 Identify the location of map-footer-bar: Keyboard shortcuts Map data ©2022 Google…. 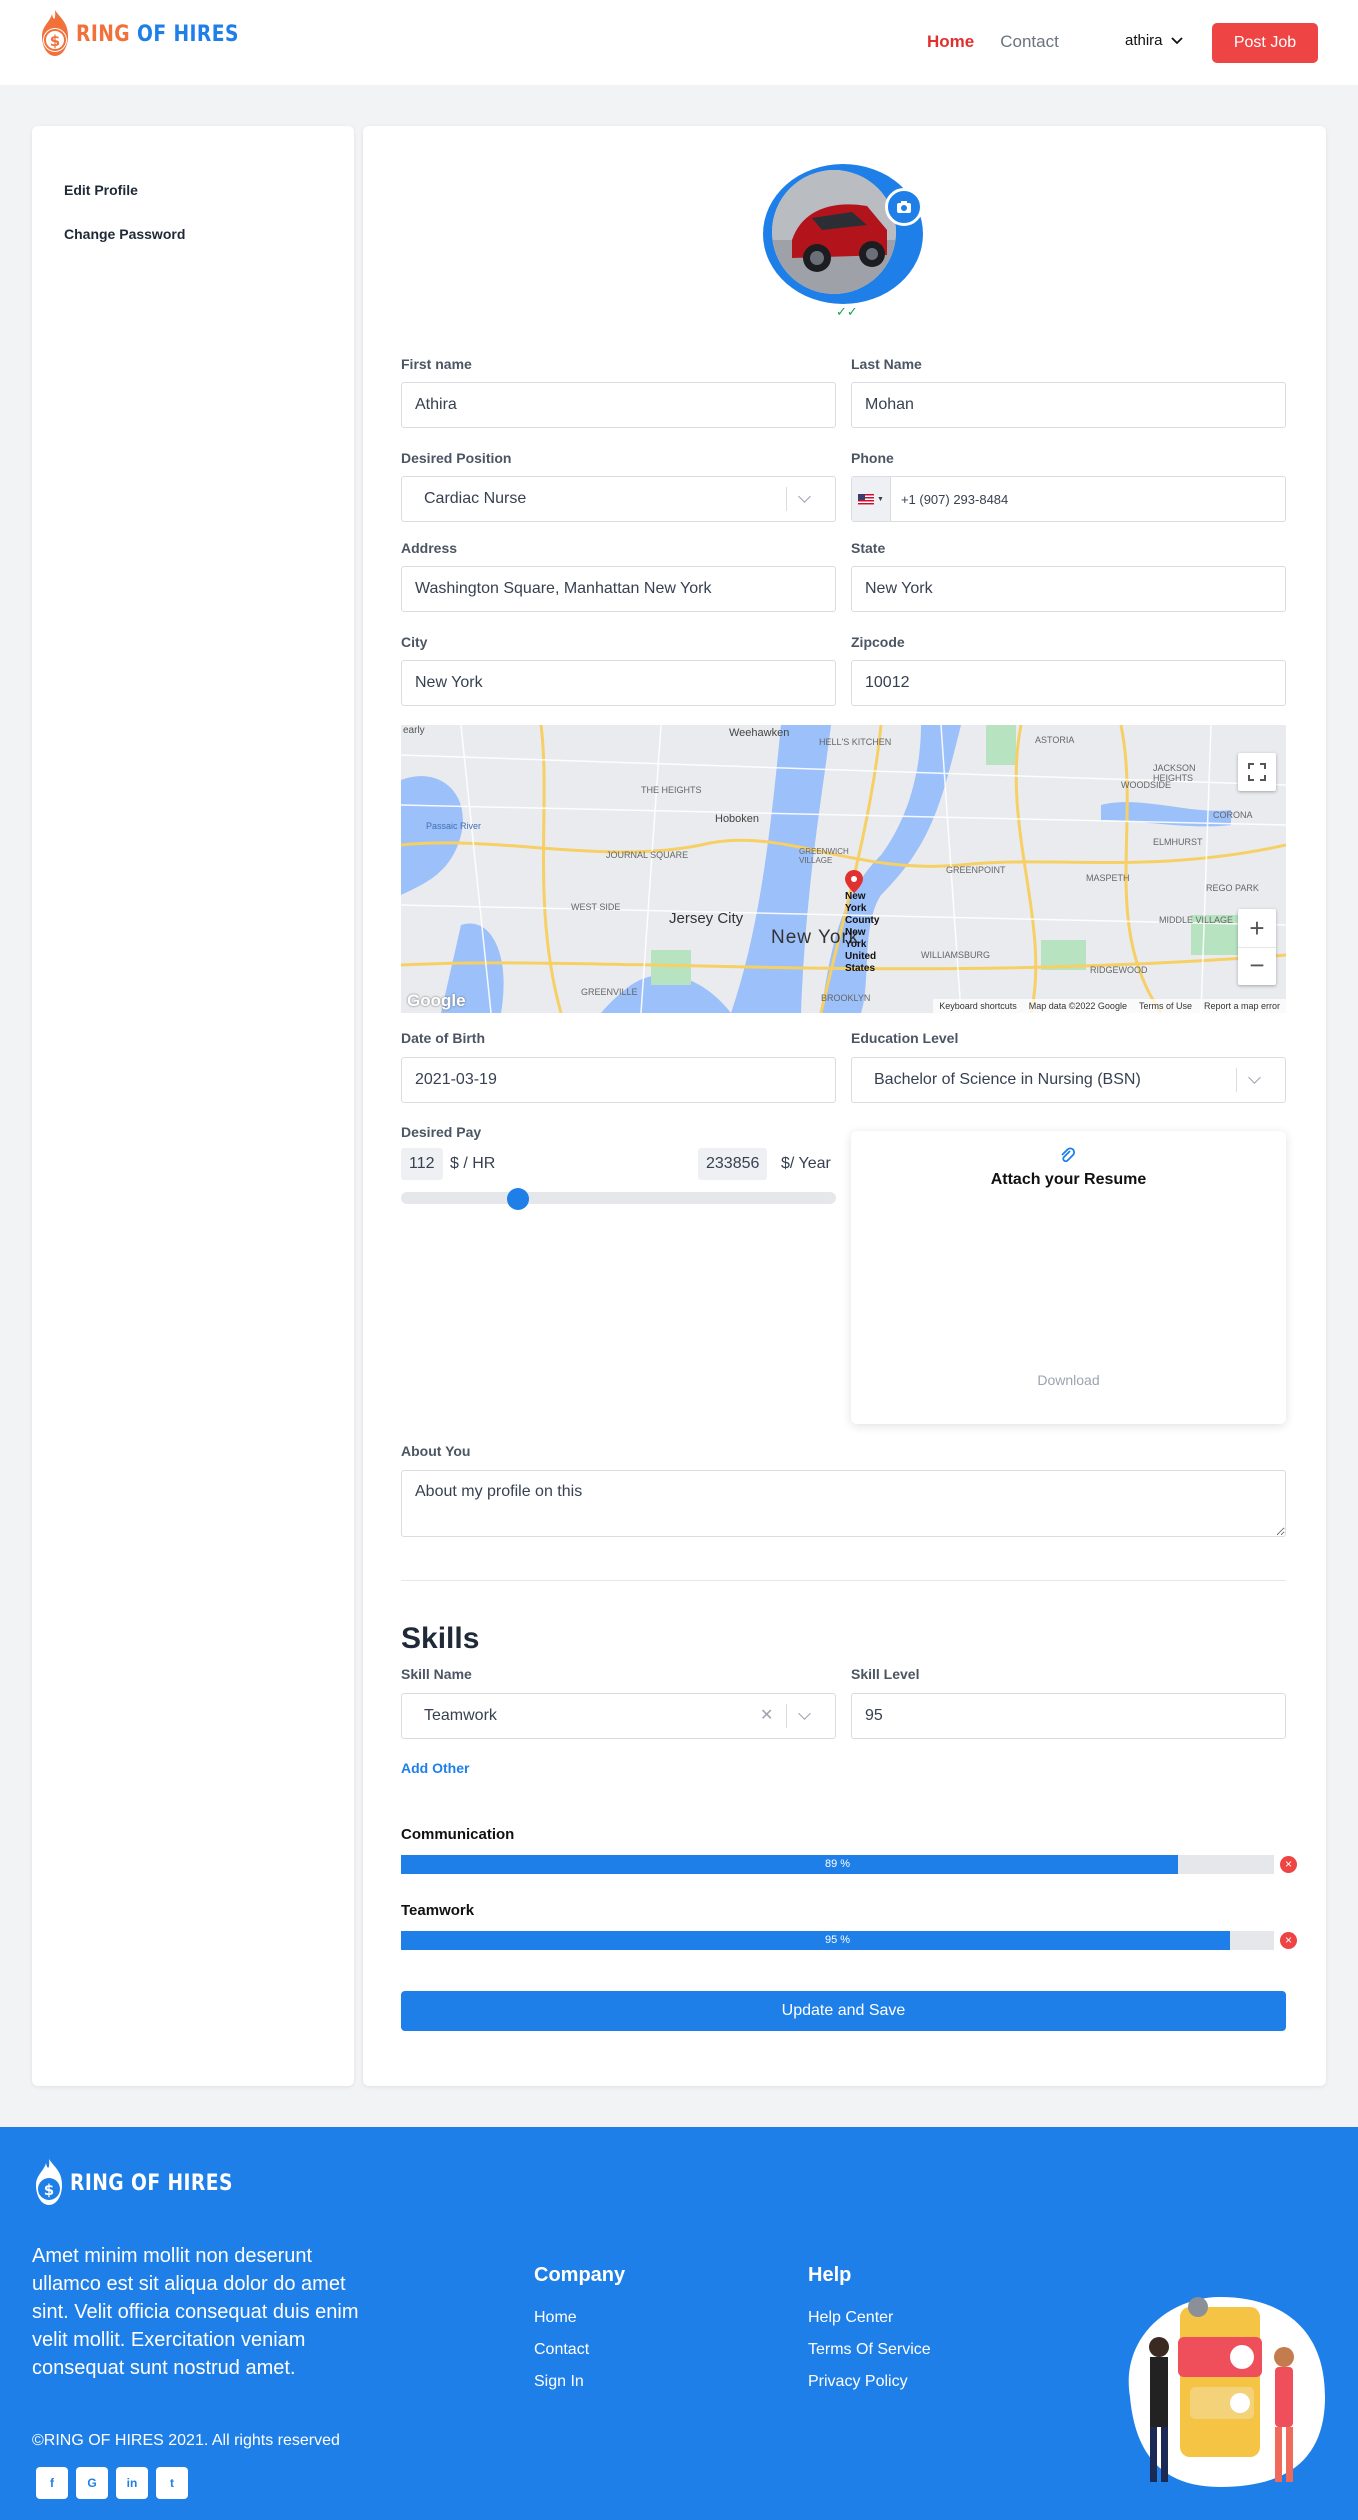
(1109, 1006).